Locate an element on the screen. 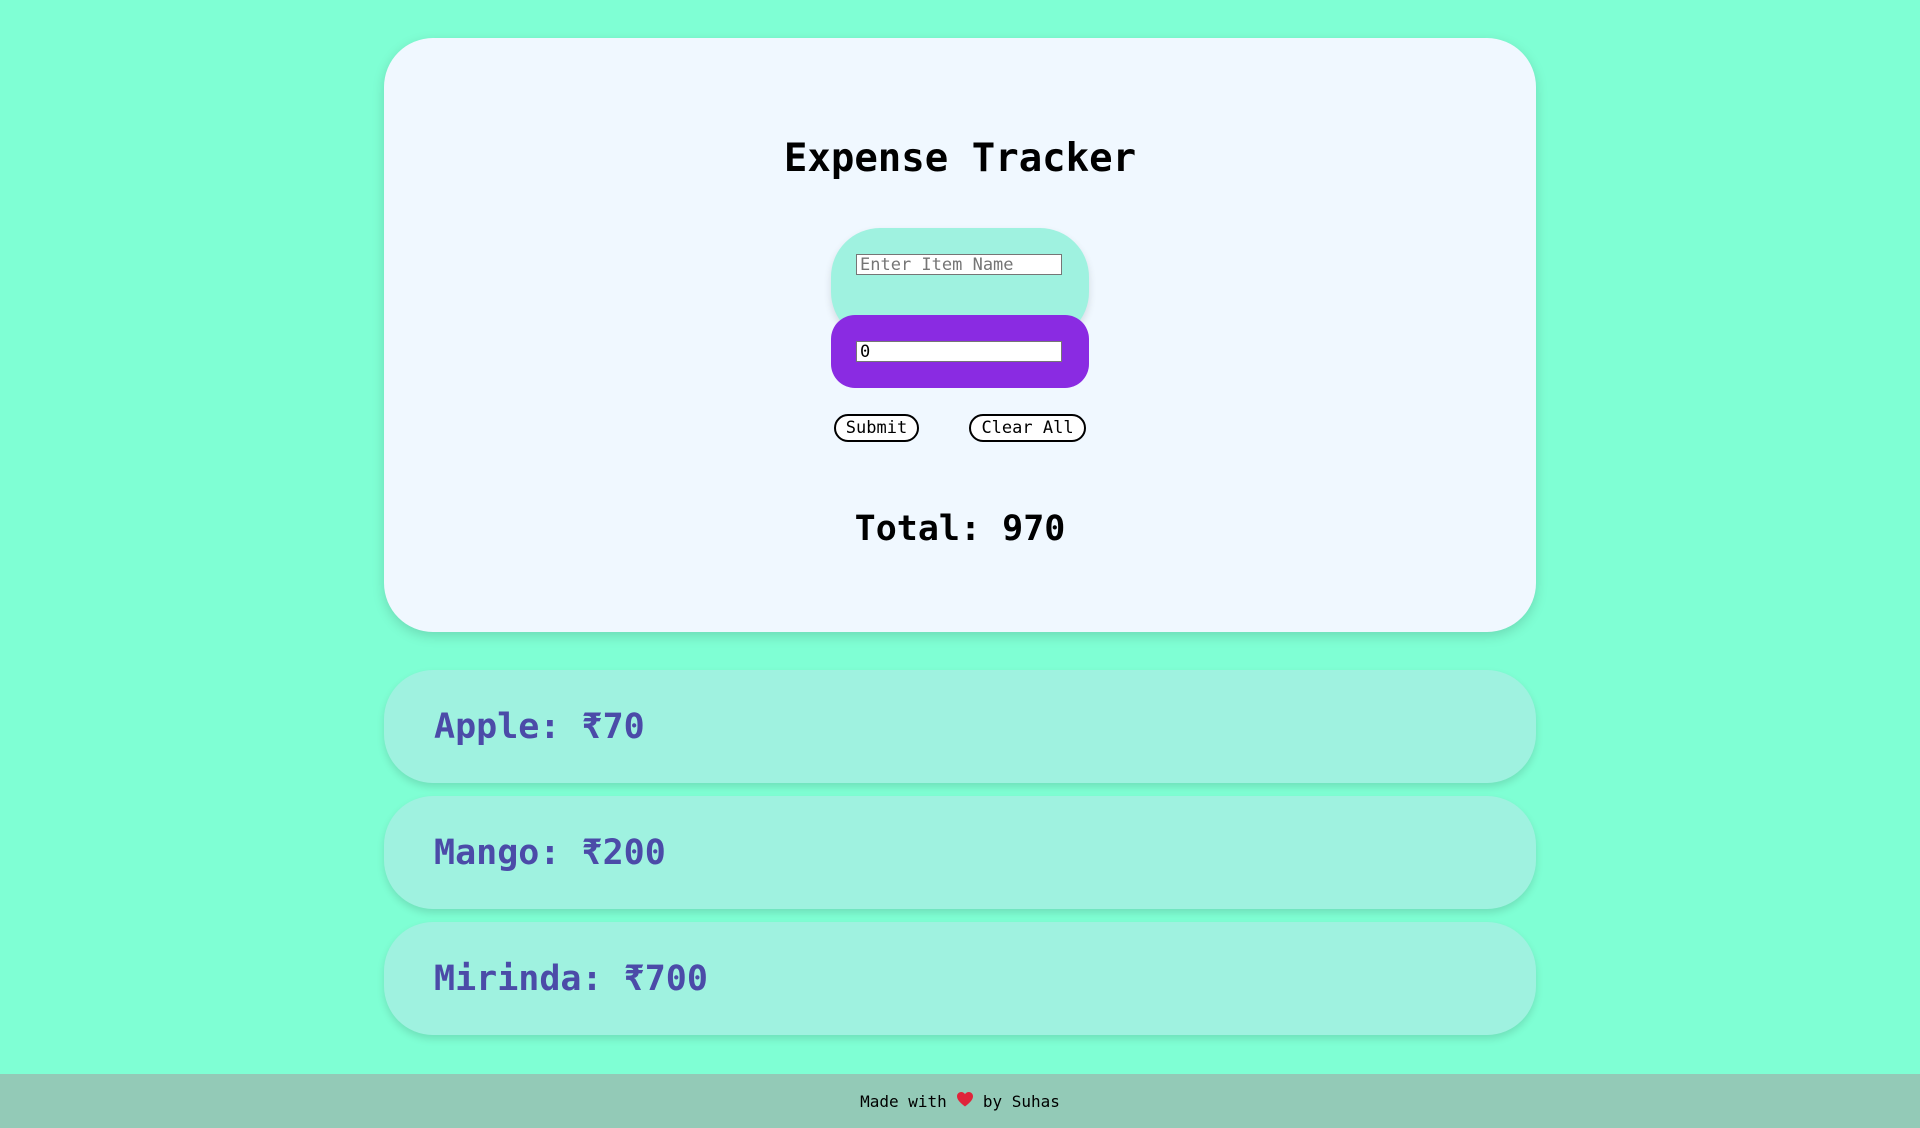  clear-all-button: Clear All is located at coordinates (1027, 428).